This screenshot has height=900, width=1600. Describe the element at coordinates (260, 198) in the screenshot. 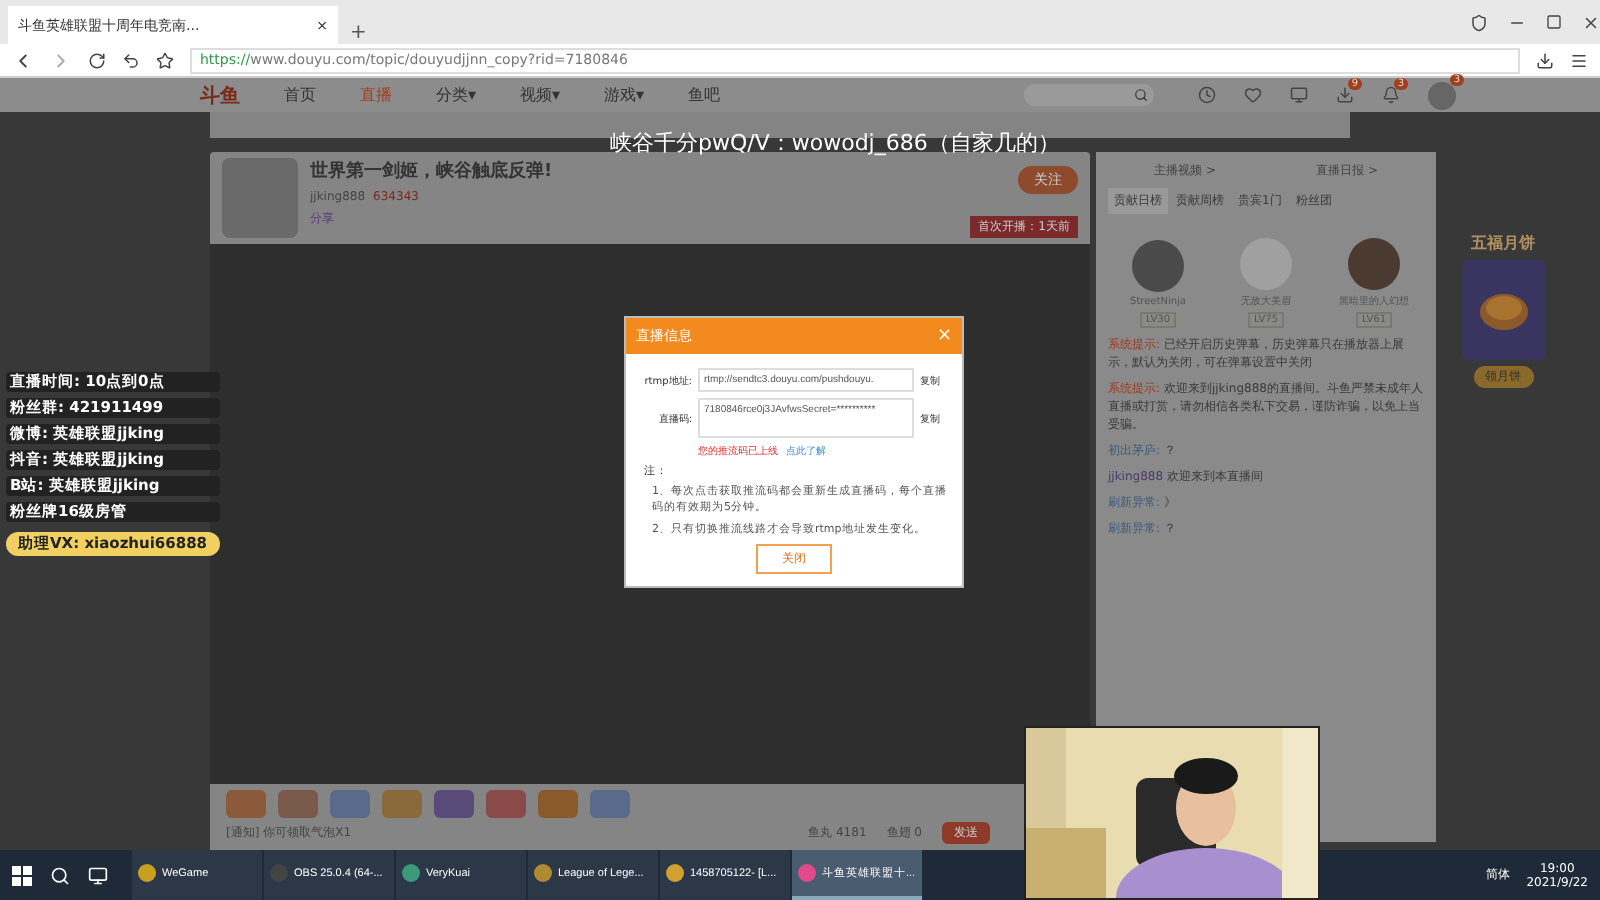

I see `streamer-avatar` at that location.